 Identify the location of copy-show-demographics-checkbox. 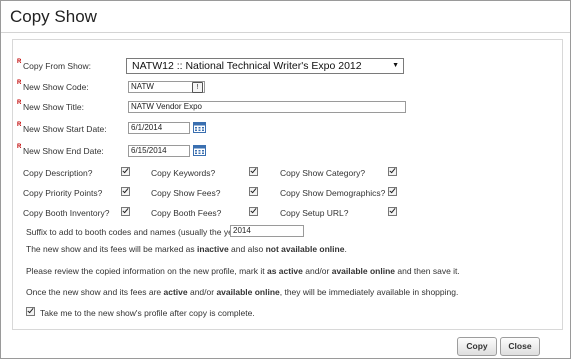
(392, 191).